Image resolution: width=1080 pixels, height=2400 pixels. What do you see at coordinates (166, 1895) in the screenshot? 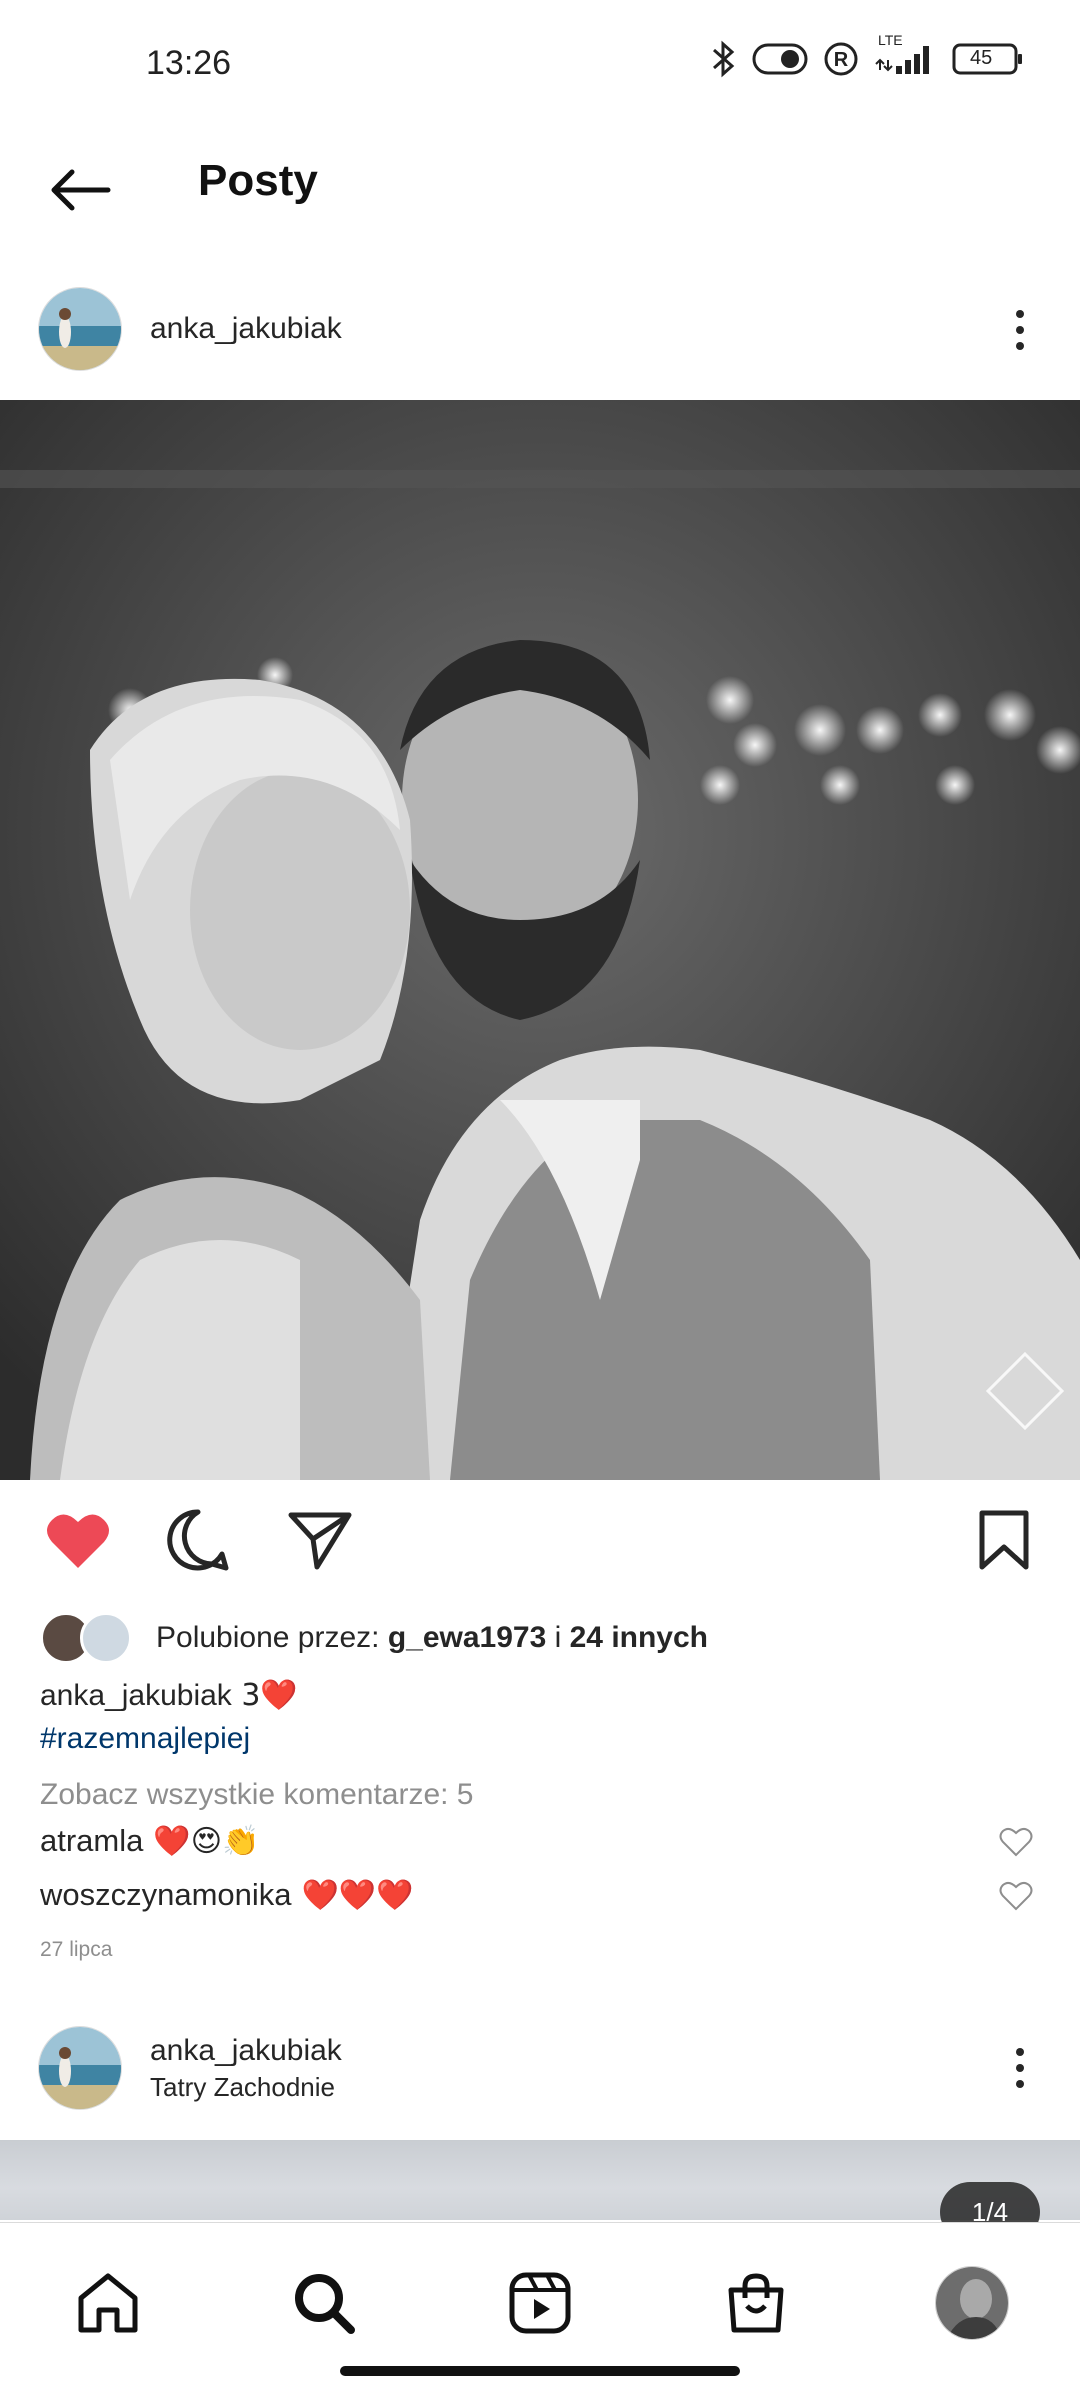
I see `comment-username: woszczynamonika` at bounding box center [166, 1895].